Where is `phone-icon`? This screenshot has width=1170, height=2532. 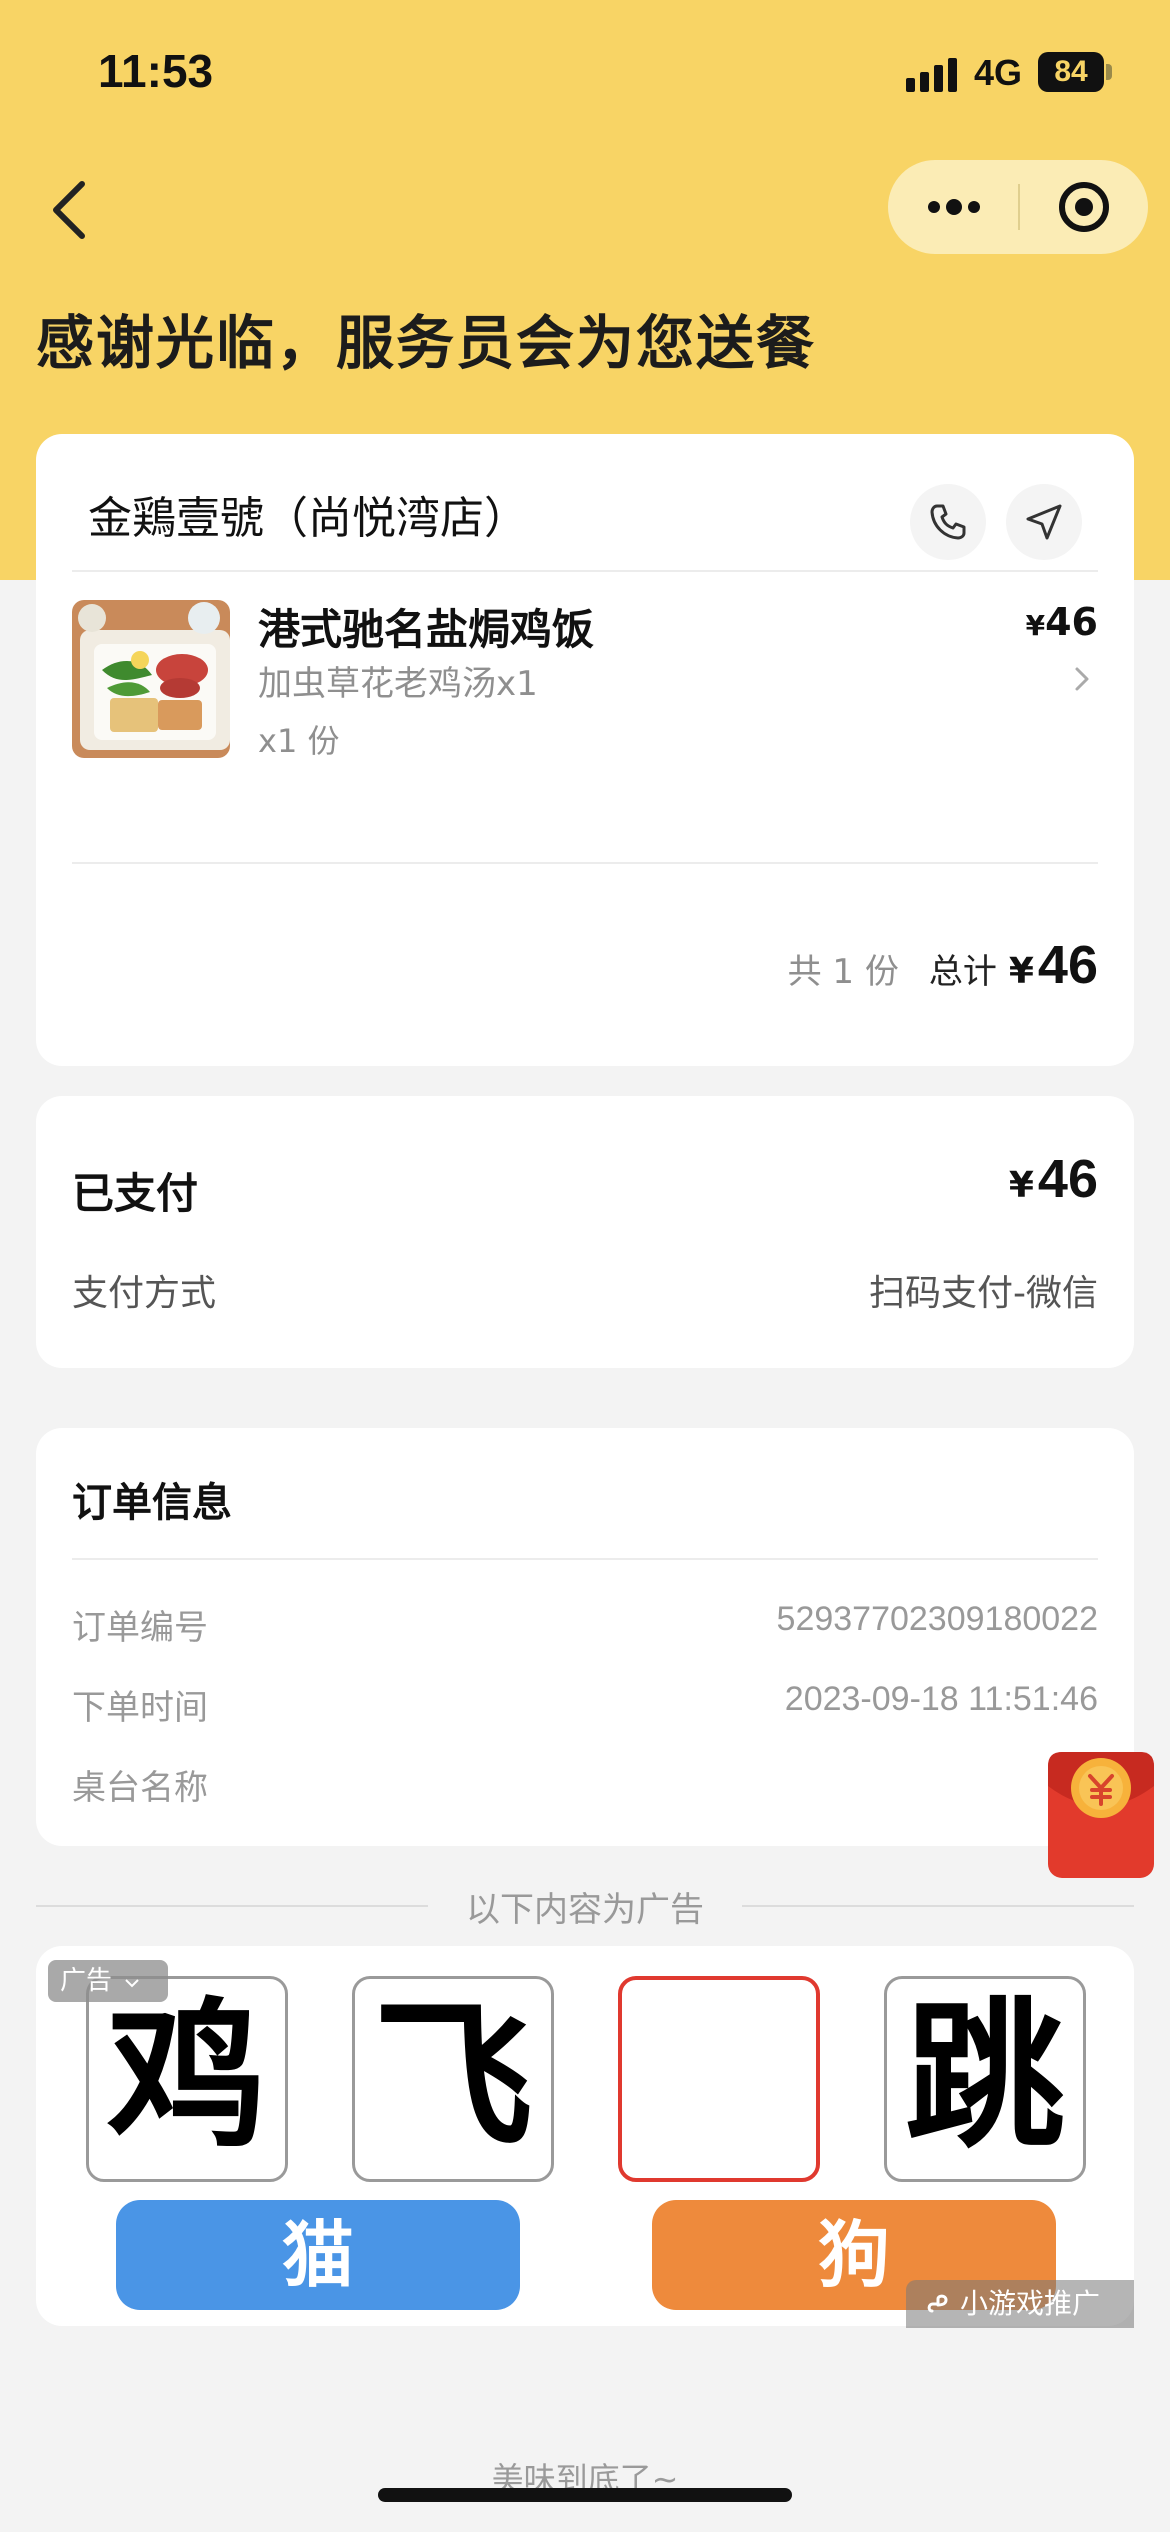
phone-icon is located at coordinates (948, 522).